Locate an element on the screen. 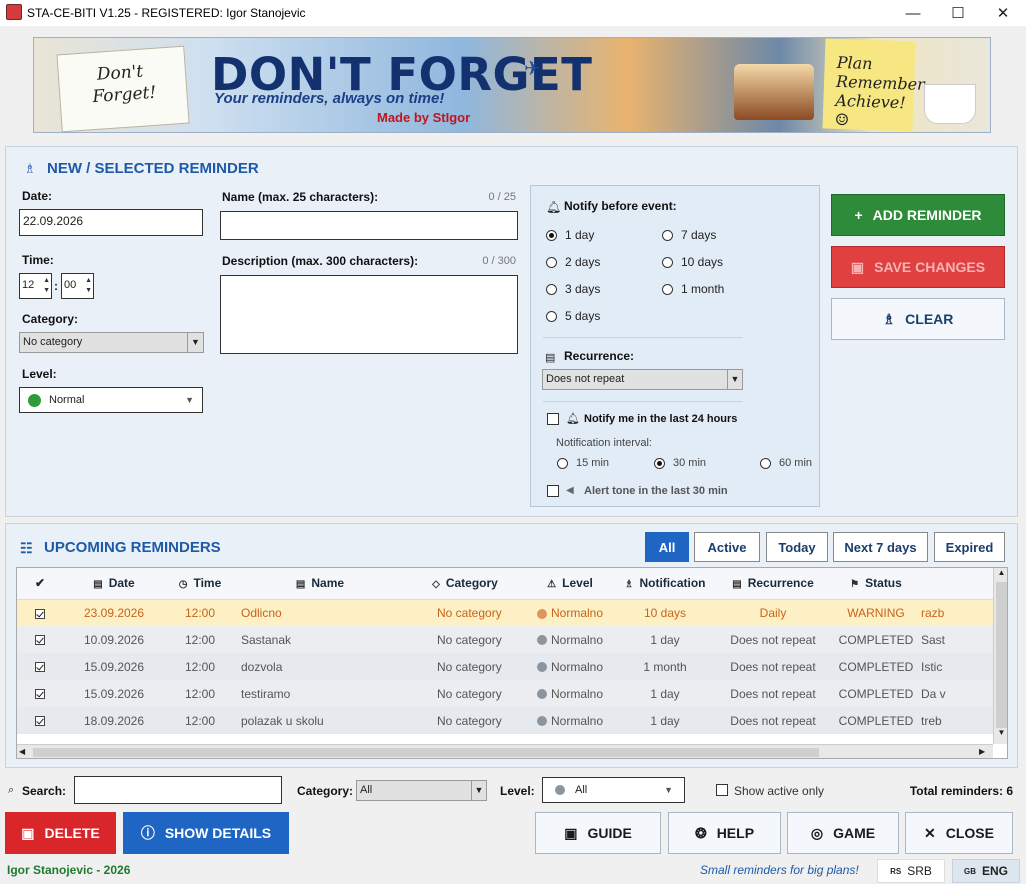  column-header-category: ◇ Category is located at coordinates (465, 584).